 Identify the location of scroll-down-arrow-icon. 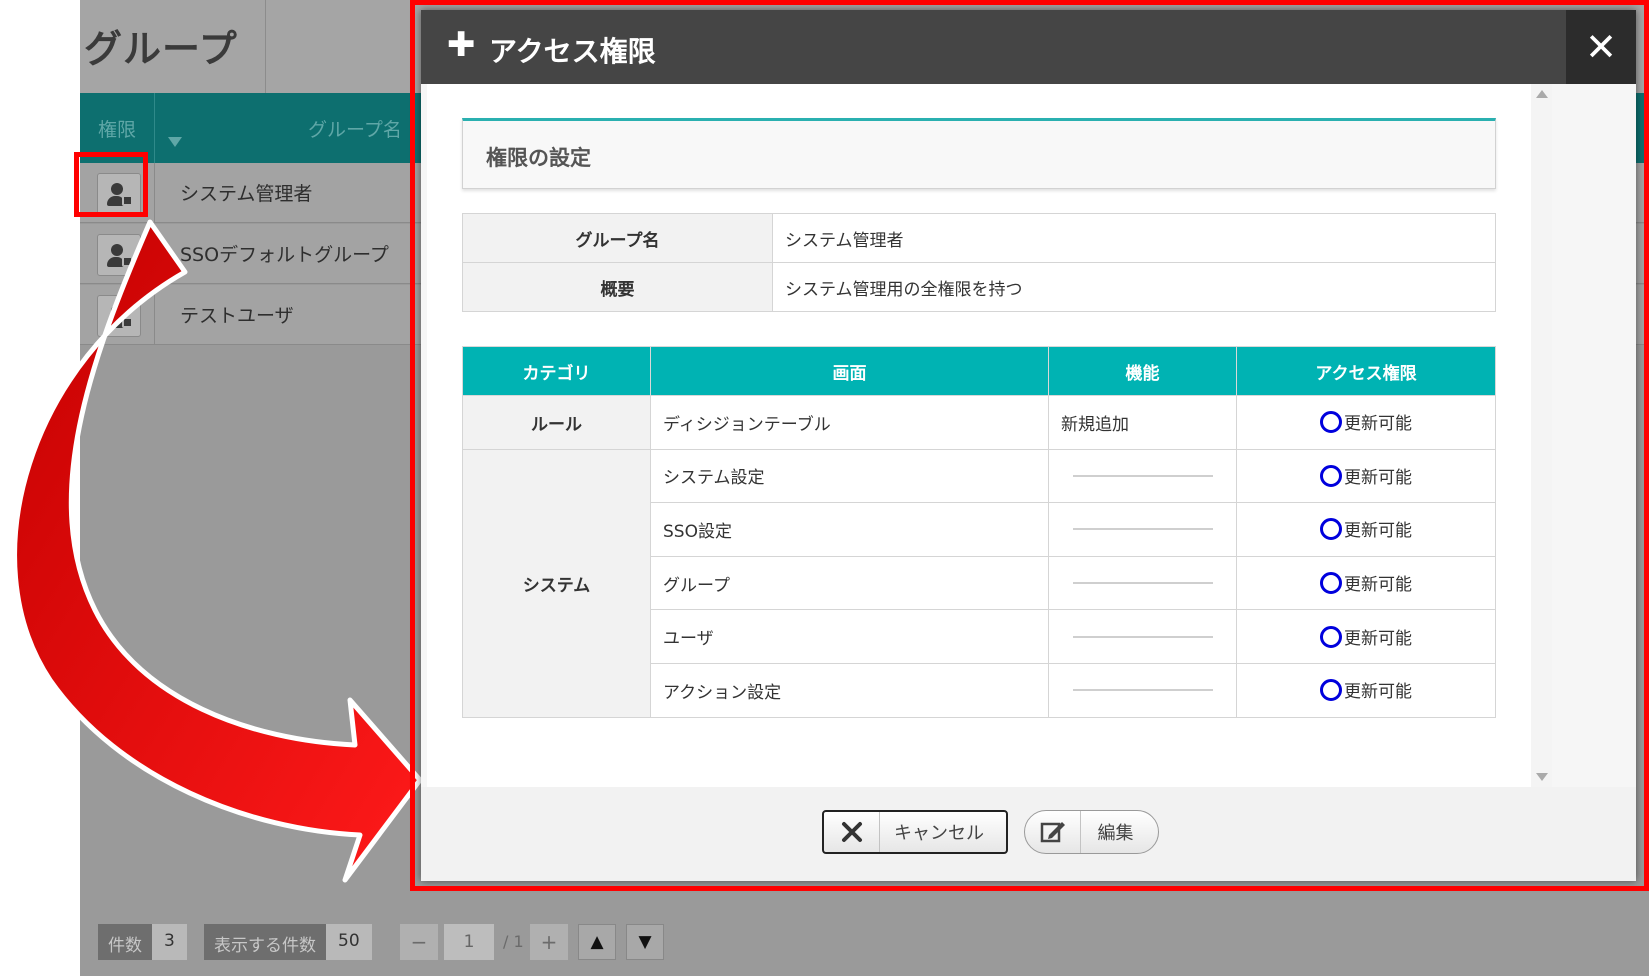
(1542, 777).